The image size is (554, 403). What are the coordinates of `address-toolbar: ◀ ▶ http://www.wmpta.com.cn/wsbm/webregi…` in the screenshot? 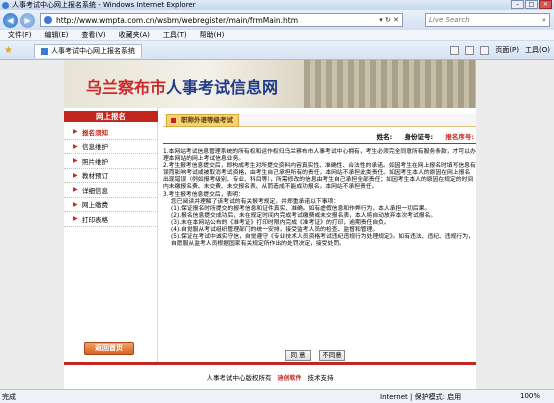 It's located at (277, 20).